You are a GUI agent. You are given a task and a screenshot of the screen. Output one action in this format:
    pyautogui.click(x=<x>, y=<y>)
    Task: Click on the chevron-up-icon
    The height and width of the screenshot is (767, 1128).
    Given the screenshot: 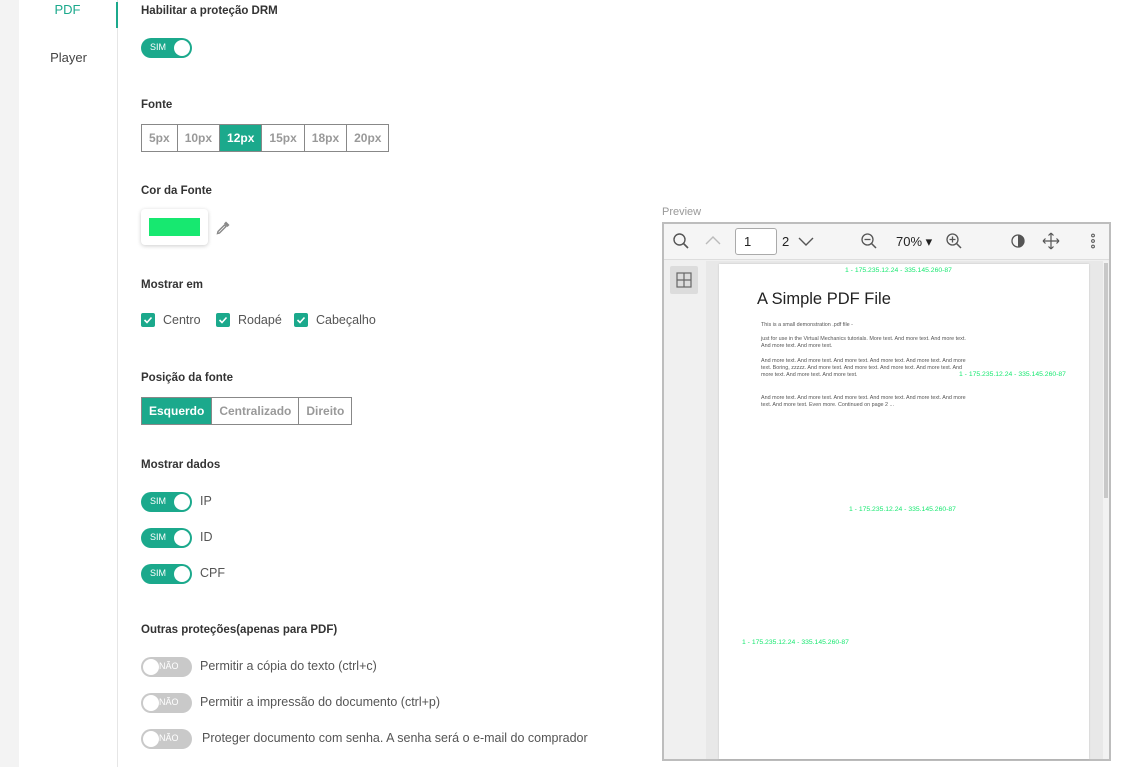 What is the action you would take?
    pyautogui.click(x=713, y=241)
    